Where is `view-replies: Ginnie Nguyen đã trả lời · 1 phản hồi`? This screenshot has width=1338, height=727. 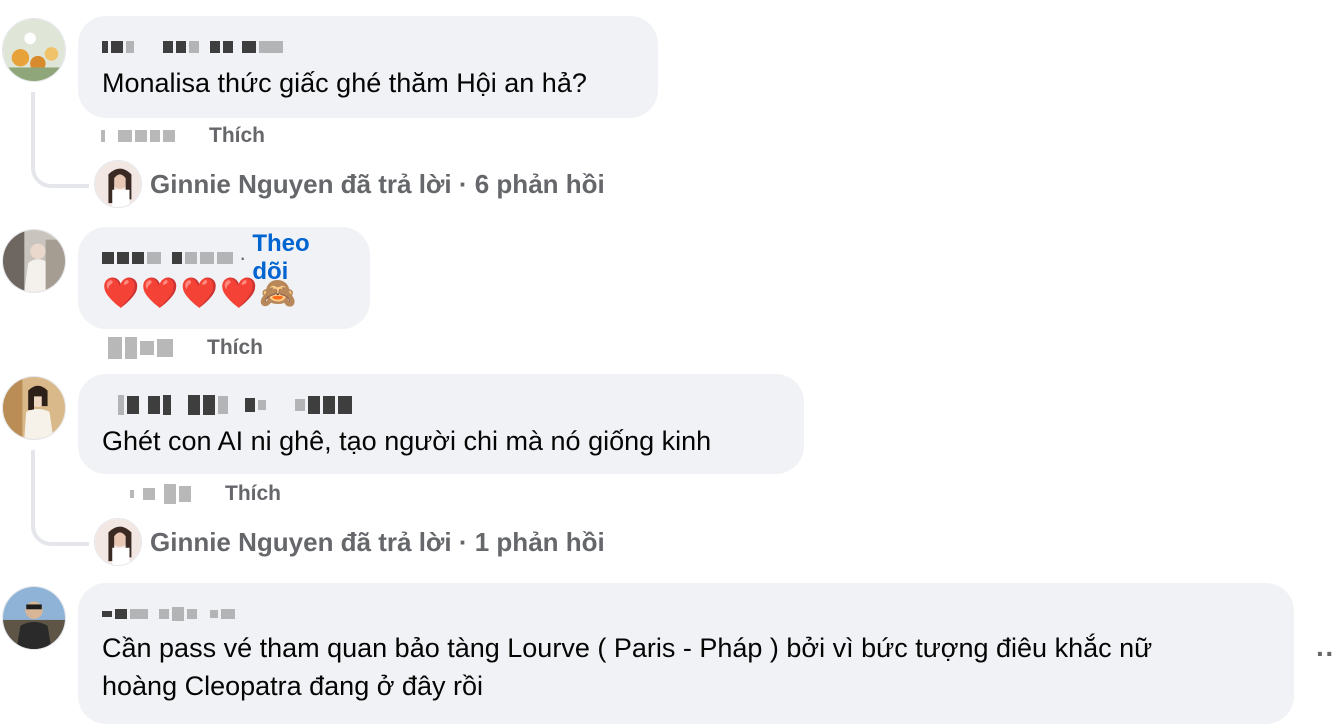
view-replies: Ginnie Nguyen đã trả lời · 1 phản hồi is located at coordinates (349, 542).